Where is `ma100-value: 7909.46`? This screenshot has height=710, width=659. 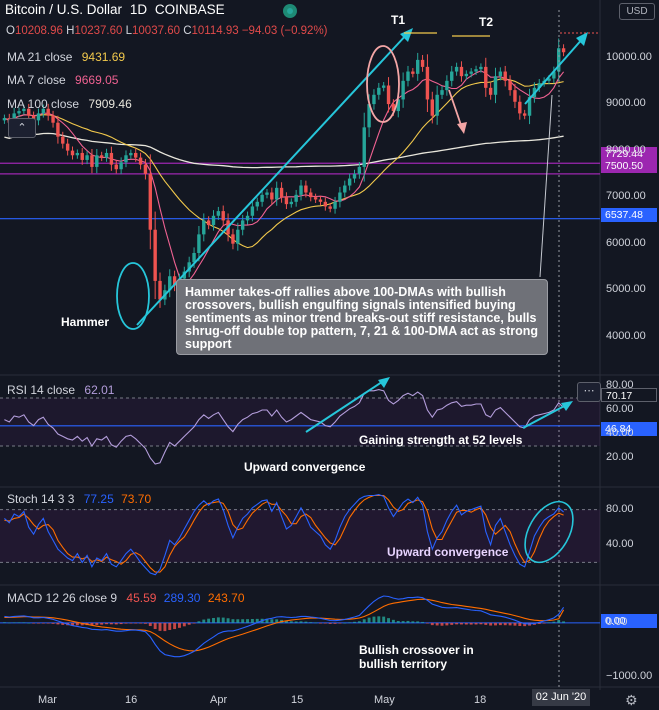 ma100-value: 7909.46 is located at coordinates (110, 104).